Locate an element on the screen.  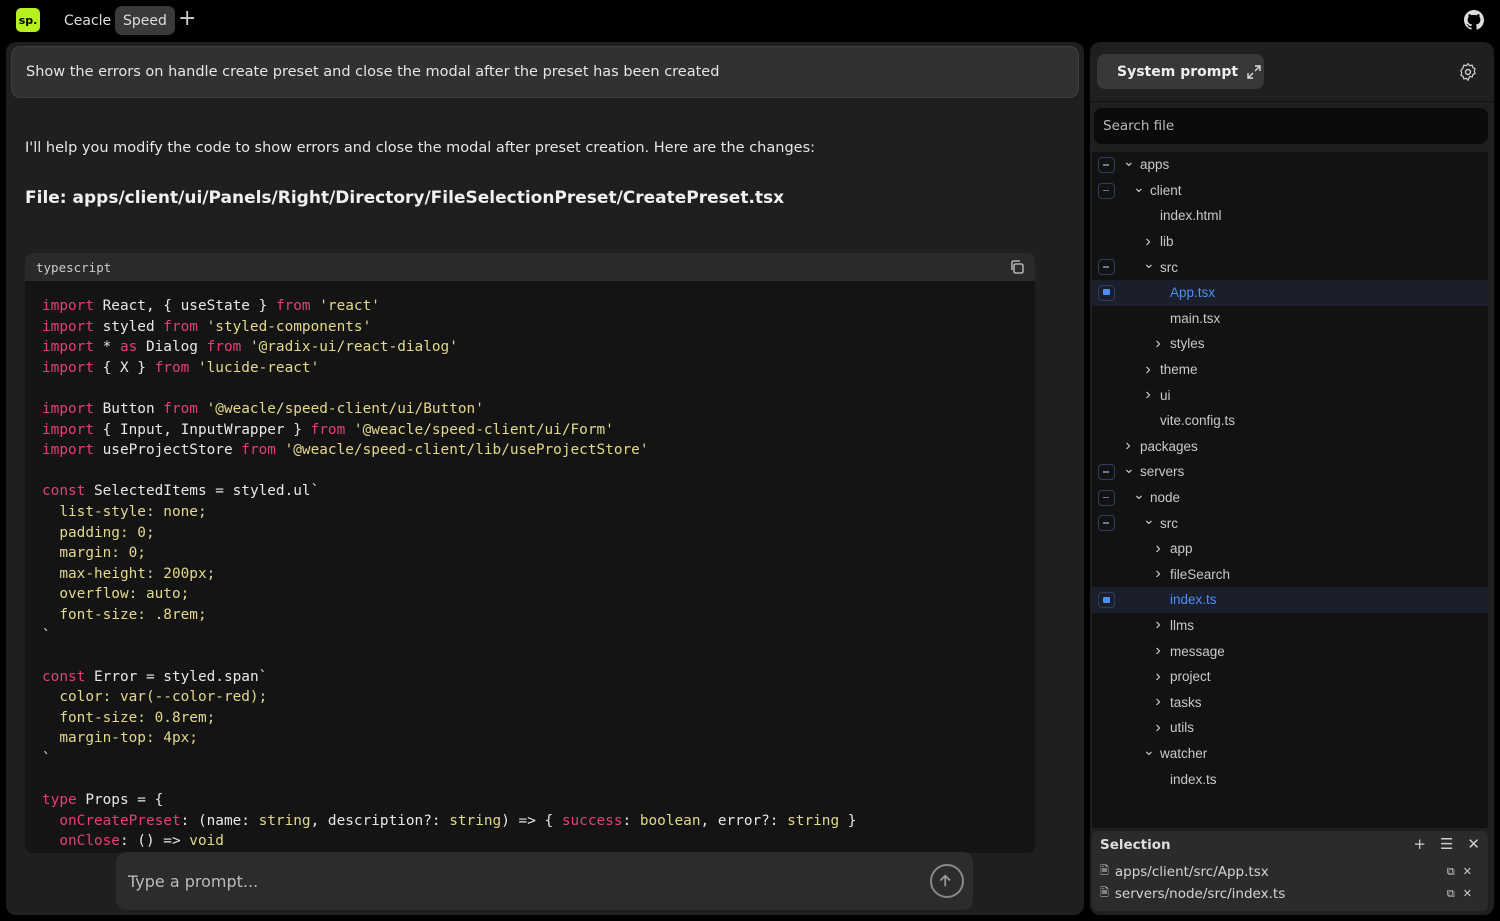
code-token: success is located at coordinates (592, 820).